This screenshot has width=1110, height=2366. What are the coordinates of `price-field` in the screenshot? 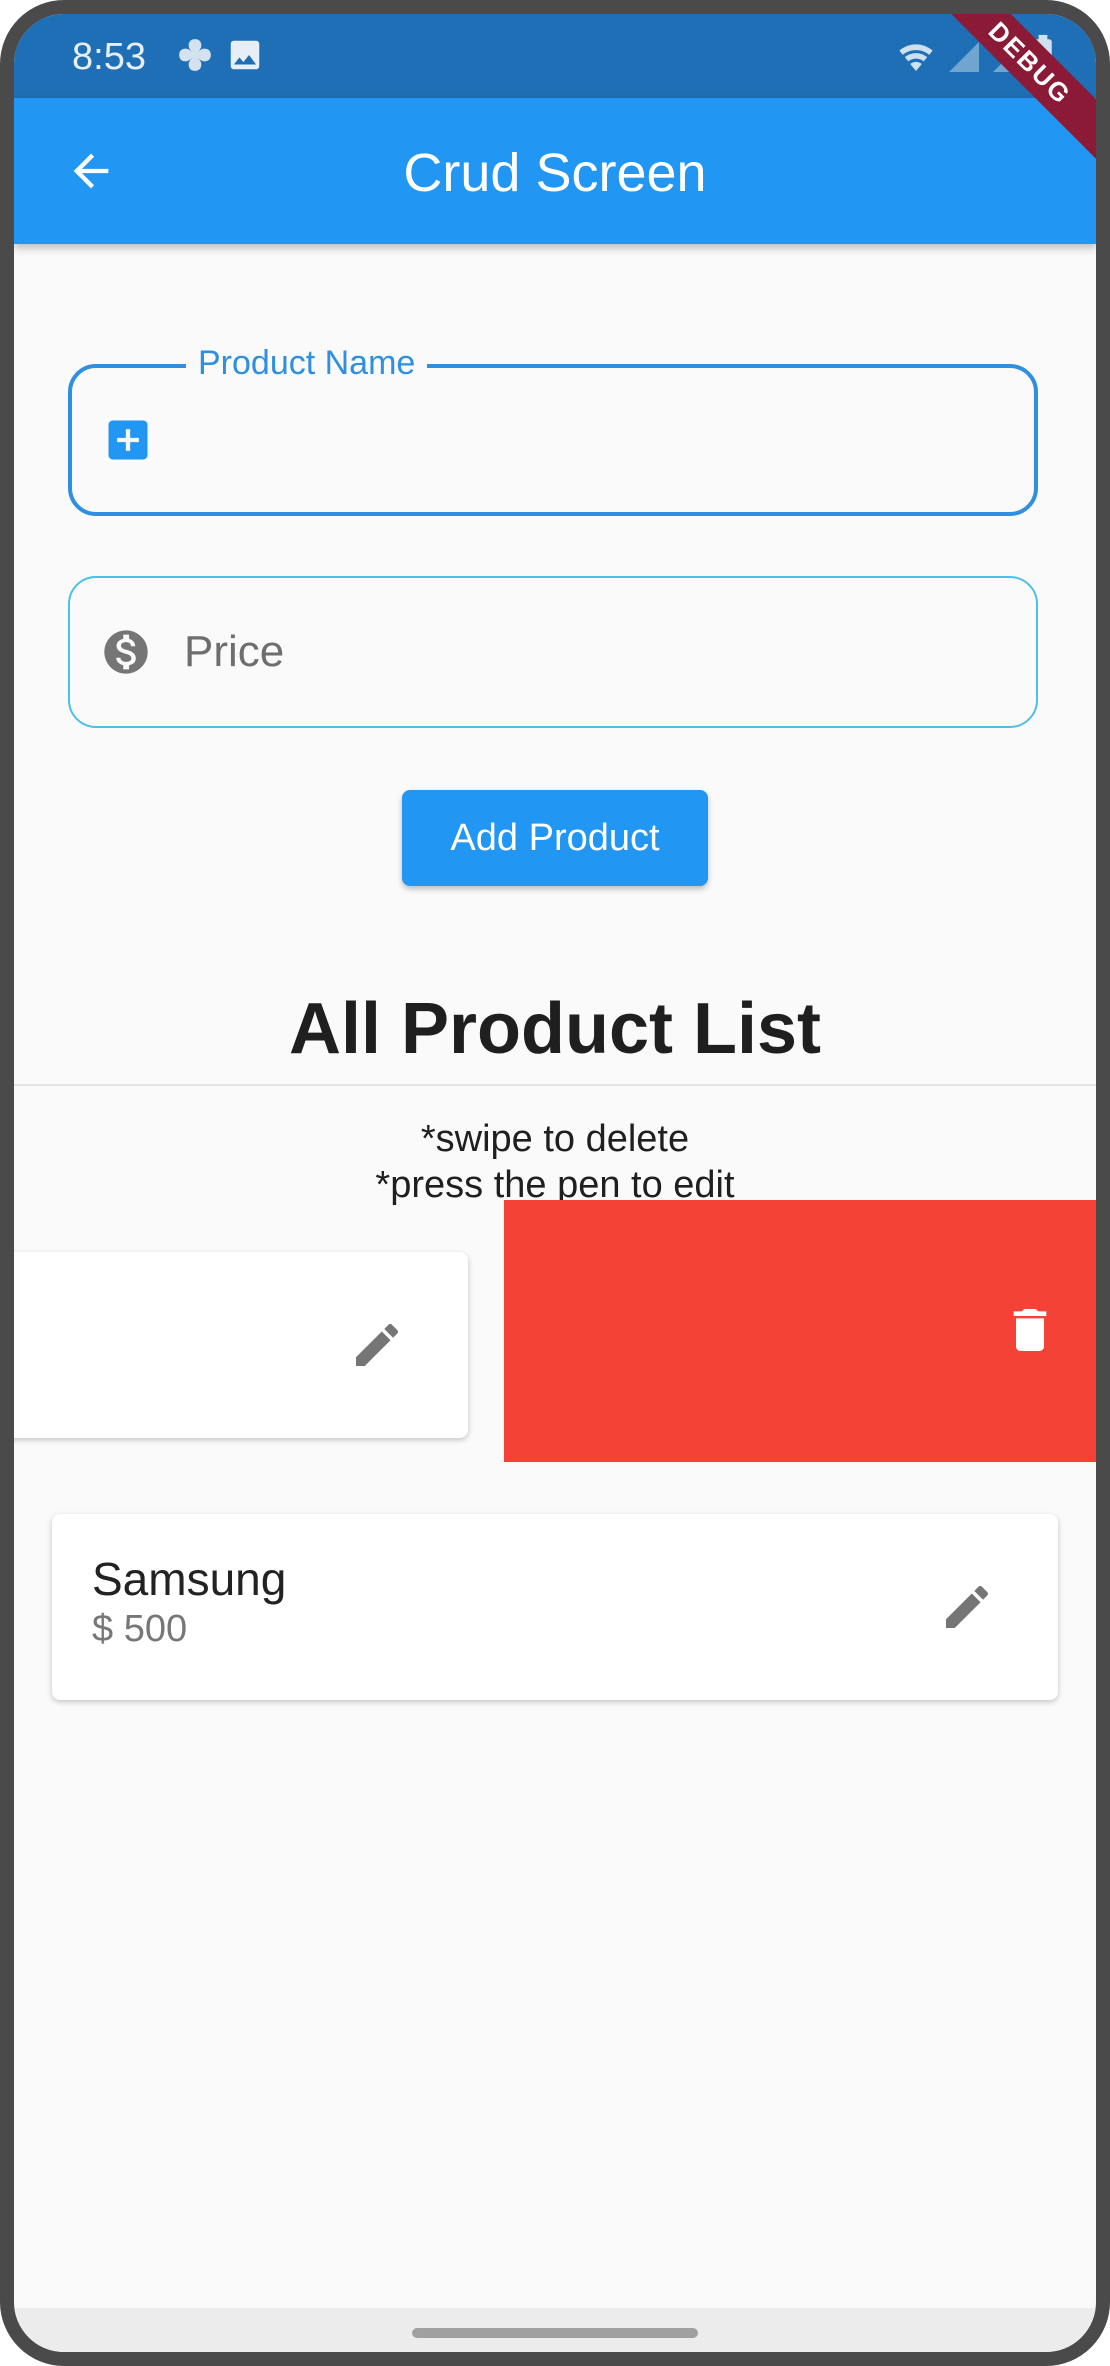 It's located at (553, 652).